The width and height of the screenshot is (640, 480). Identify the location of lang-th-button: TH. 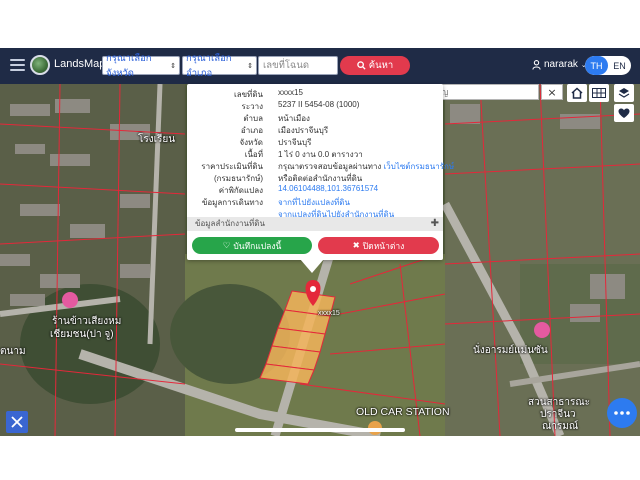
(596, 65).